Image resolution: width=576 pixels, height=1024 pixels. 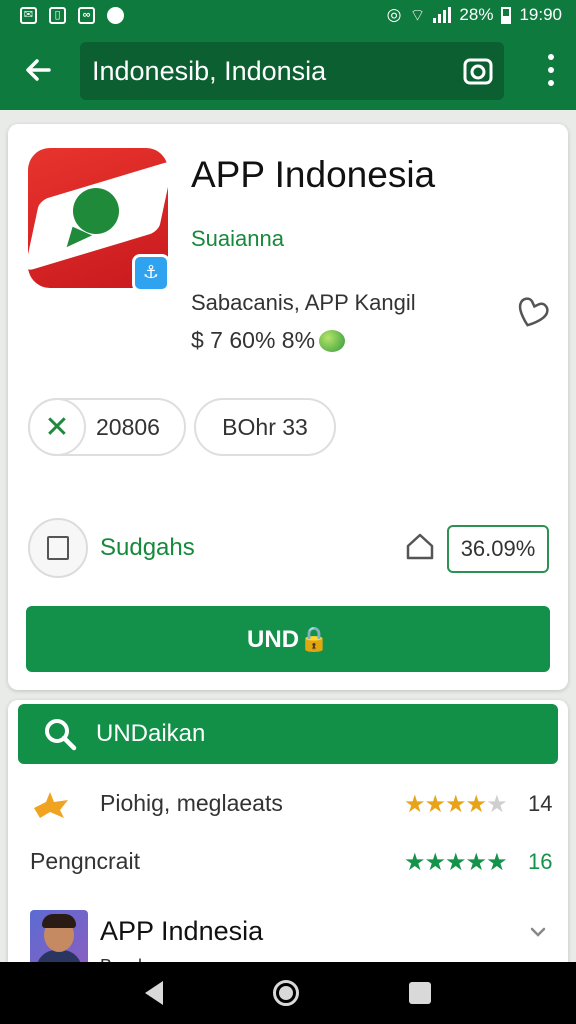 I want to click on install-button-label: UND🔒, so click(x=288, y=639).